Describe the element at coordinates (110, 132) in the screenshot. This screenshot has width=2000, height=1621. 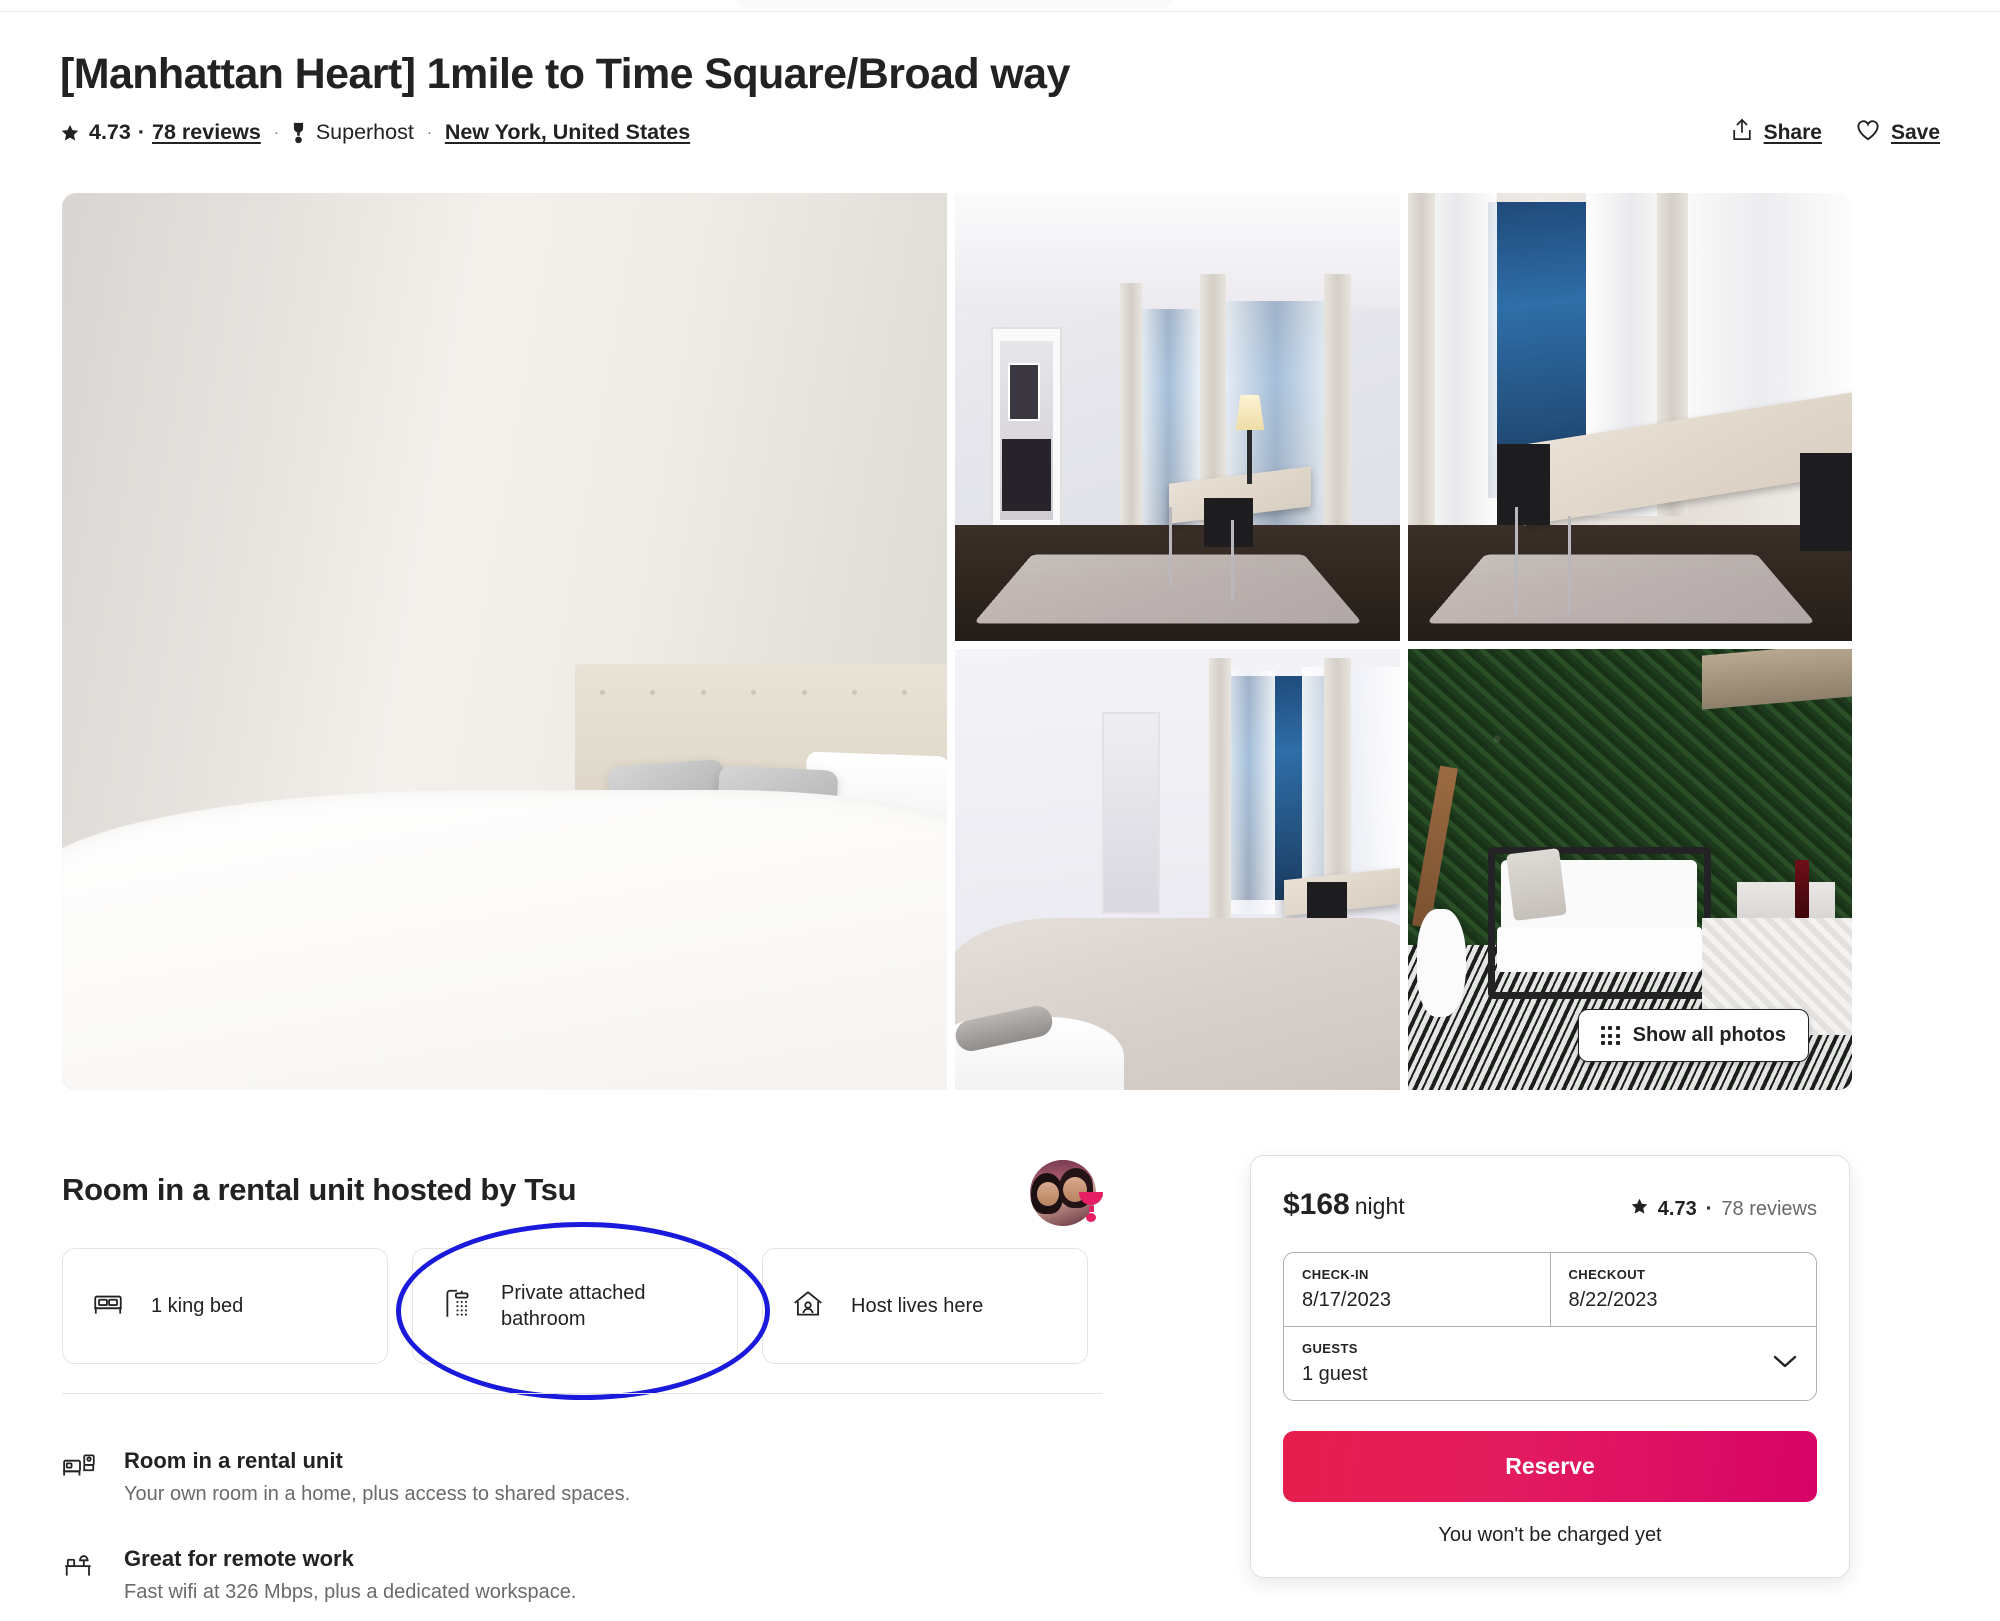
I see `rating-value: 4.73` at that location.